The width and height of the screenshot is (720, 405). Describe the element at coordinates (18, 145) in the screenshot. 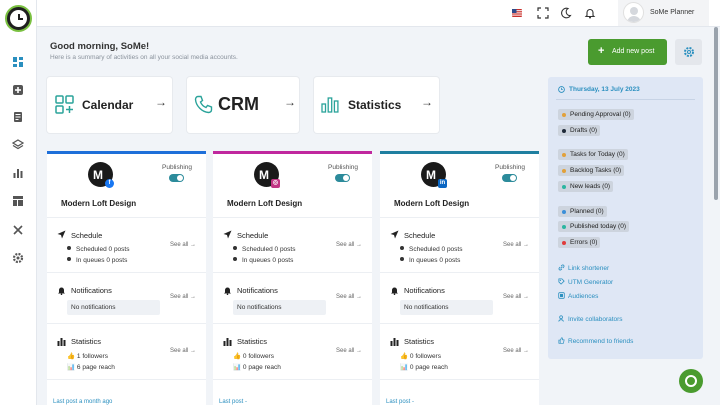

I see `layers-icon` at that location.